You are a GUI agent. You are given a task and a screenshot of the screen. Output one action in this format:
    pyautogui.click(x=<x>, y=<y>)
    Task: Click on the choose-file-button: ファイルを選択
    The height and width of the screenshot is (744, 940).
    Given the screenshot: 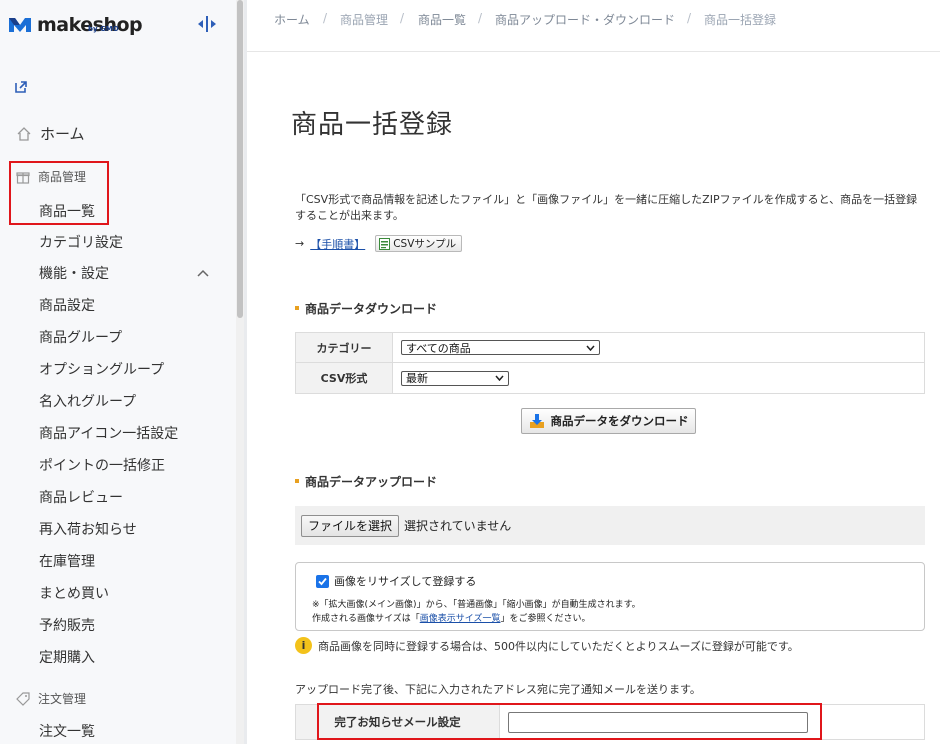 What is the action you would take?
    pyautogui.click(x=350, y=525)
    